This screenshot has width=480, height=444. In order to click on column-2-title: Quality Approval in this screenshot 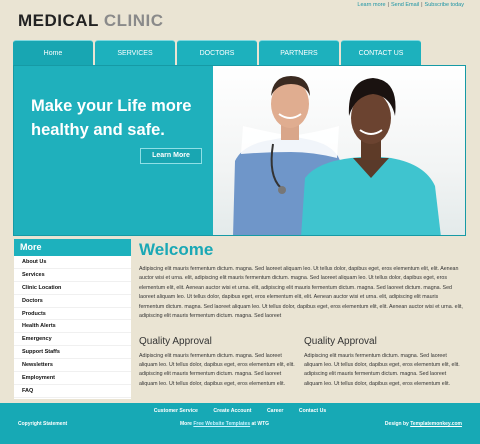, I will do `click(340, 341)`.